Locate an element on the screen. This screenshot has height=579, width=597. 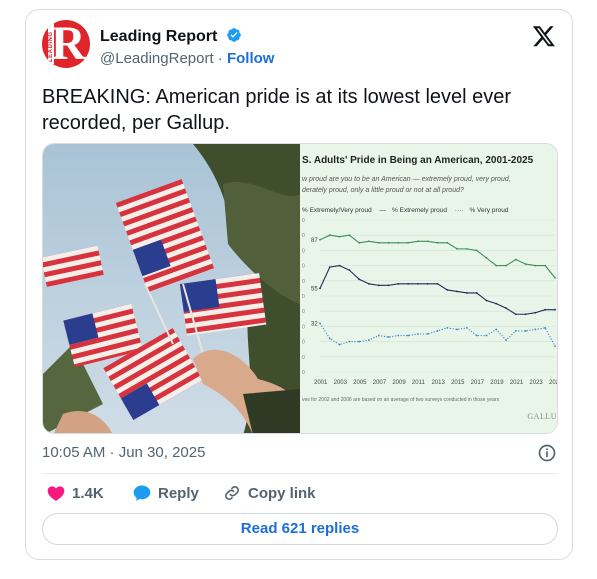
x-tick-label: 202 is located at coordinates (553, 383).